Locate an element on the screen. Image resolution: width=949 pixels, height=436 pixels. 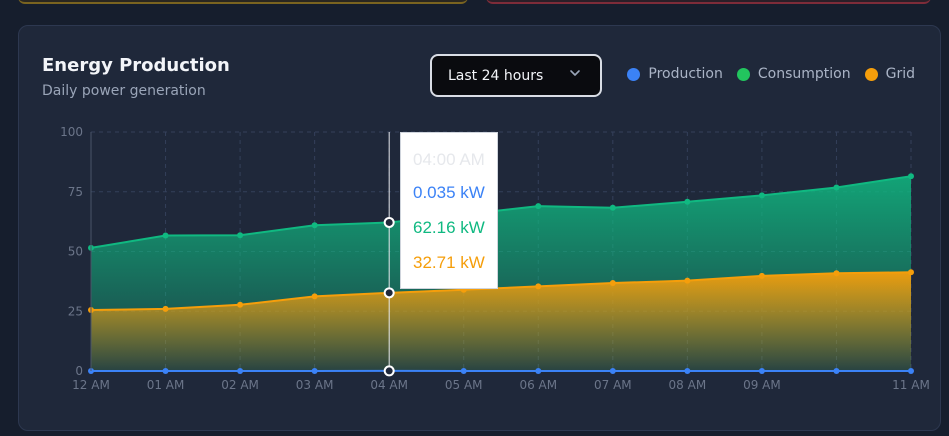
x-tick-label: 11 AM is located at coordinates (911, 385).